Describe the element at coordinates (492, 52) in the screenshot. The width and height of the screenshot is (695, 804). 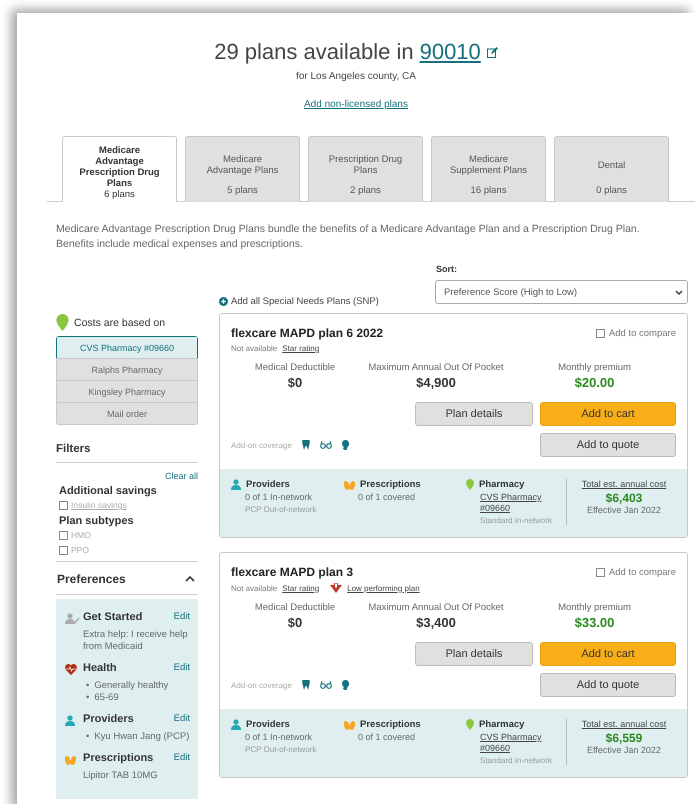
I see `edit-icon` at that location.